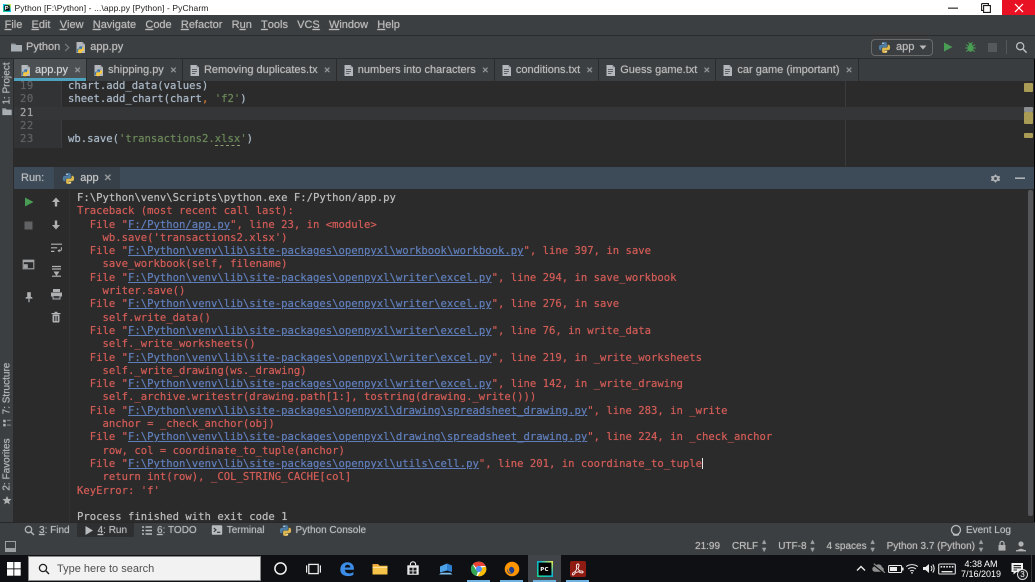 This screenshot has height=582, width=1035. What do you see at coordinates (992, 47) in the screenshot?
I see `stop-button` at bounding box center [992, 47].